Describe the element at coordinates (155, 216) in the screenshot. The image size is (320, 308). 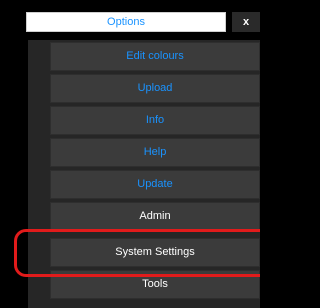
I see `menu-item-admin: Admin` at that location.